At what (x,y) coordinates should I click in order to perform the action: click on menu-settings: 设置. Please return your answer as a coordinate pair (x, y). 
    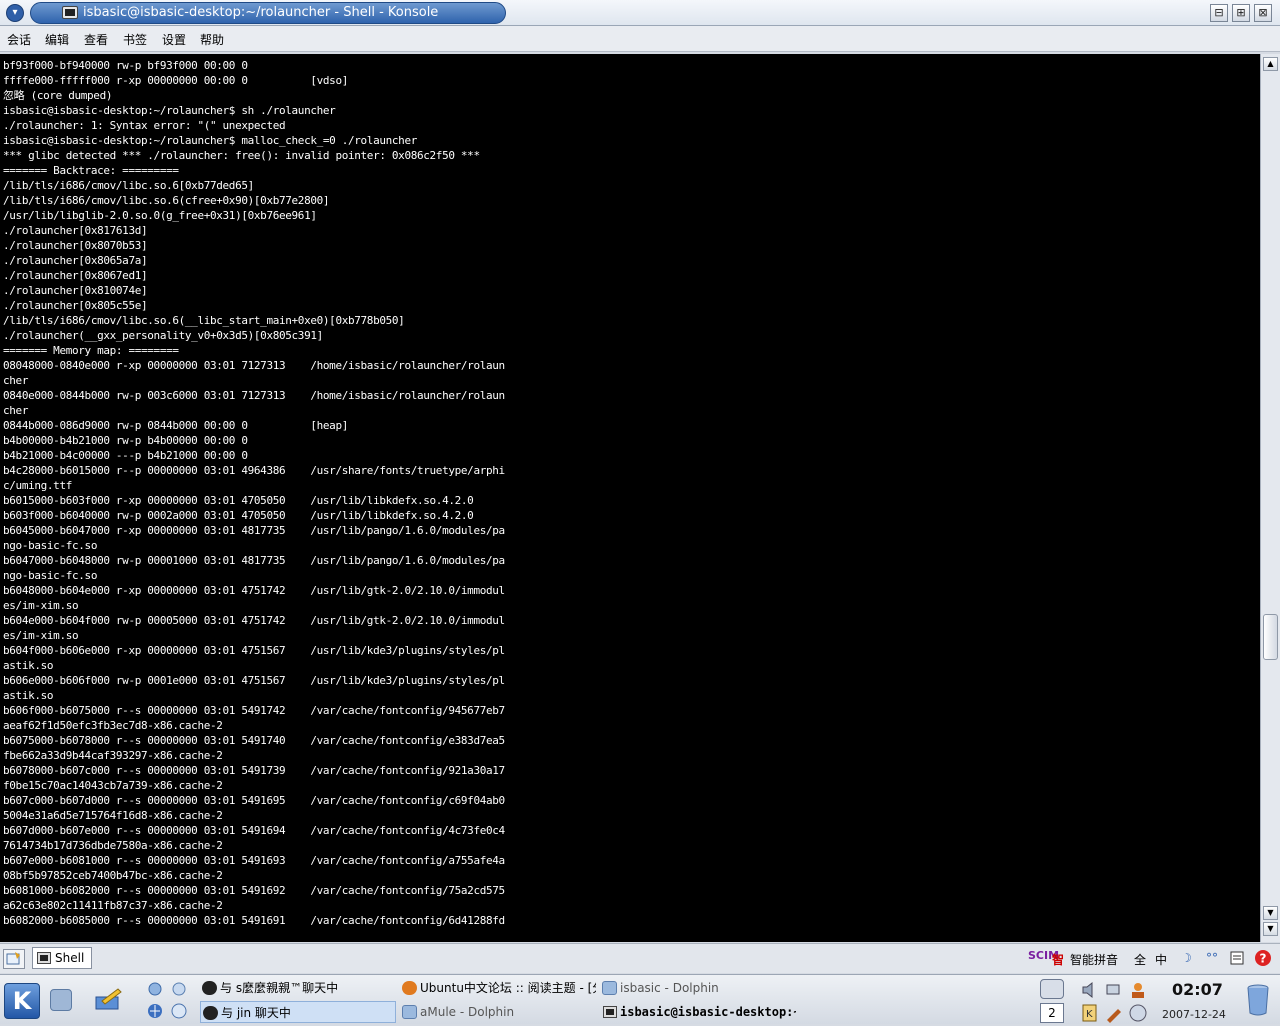
    Looking at the image, I should click on (174, 39).